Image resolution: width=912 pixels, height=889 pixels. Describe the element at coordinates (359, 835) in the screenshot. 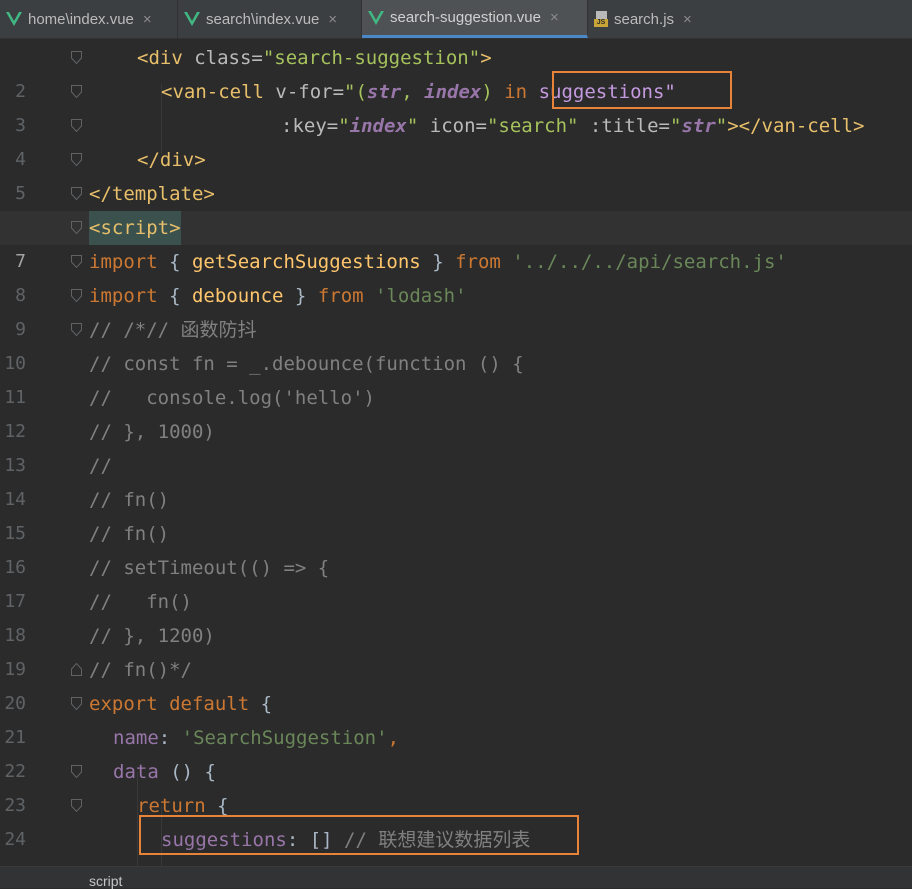

I see `highlight-box-suggestions-data` at that location.